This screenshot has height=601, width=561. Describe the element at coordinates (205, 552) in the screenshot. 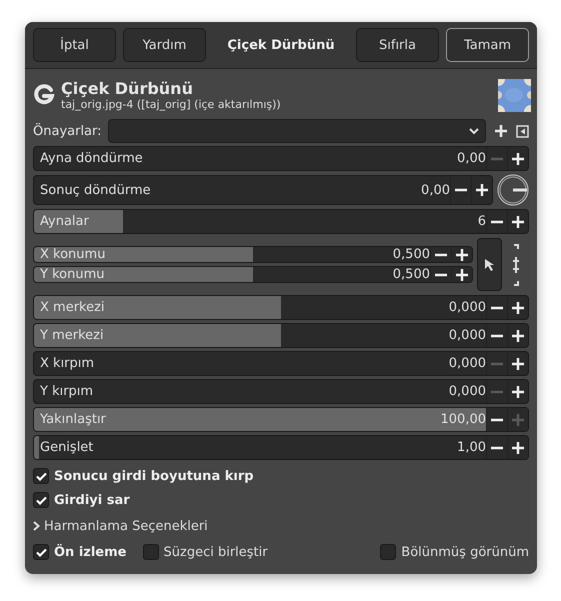

I see `checkbox-option: Süzgeci birleştir` at that location.